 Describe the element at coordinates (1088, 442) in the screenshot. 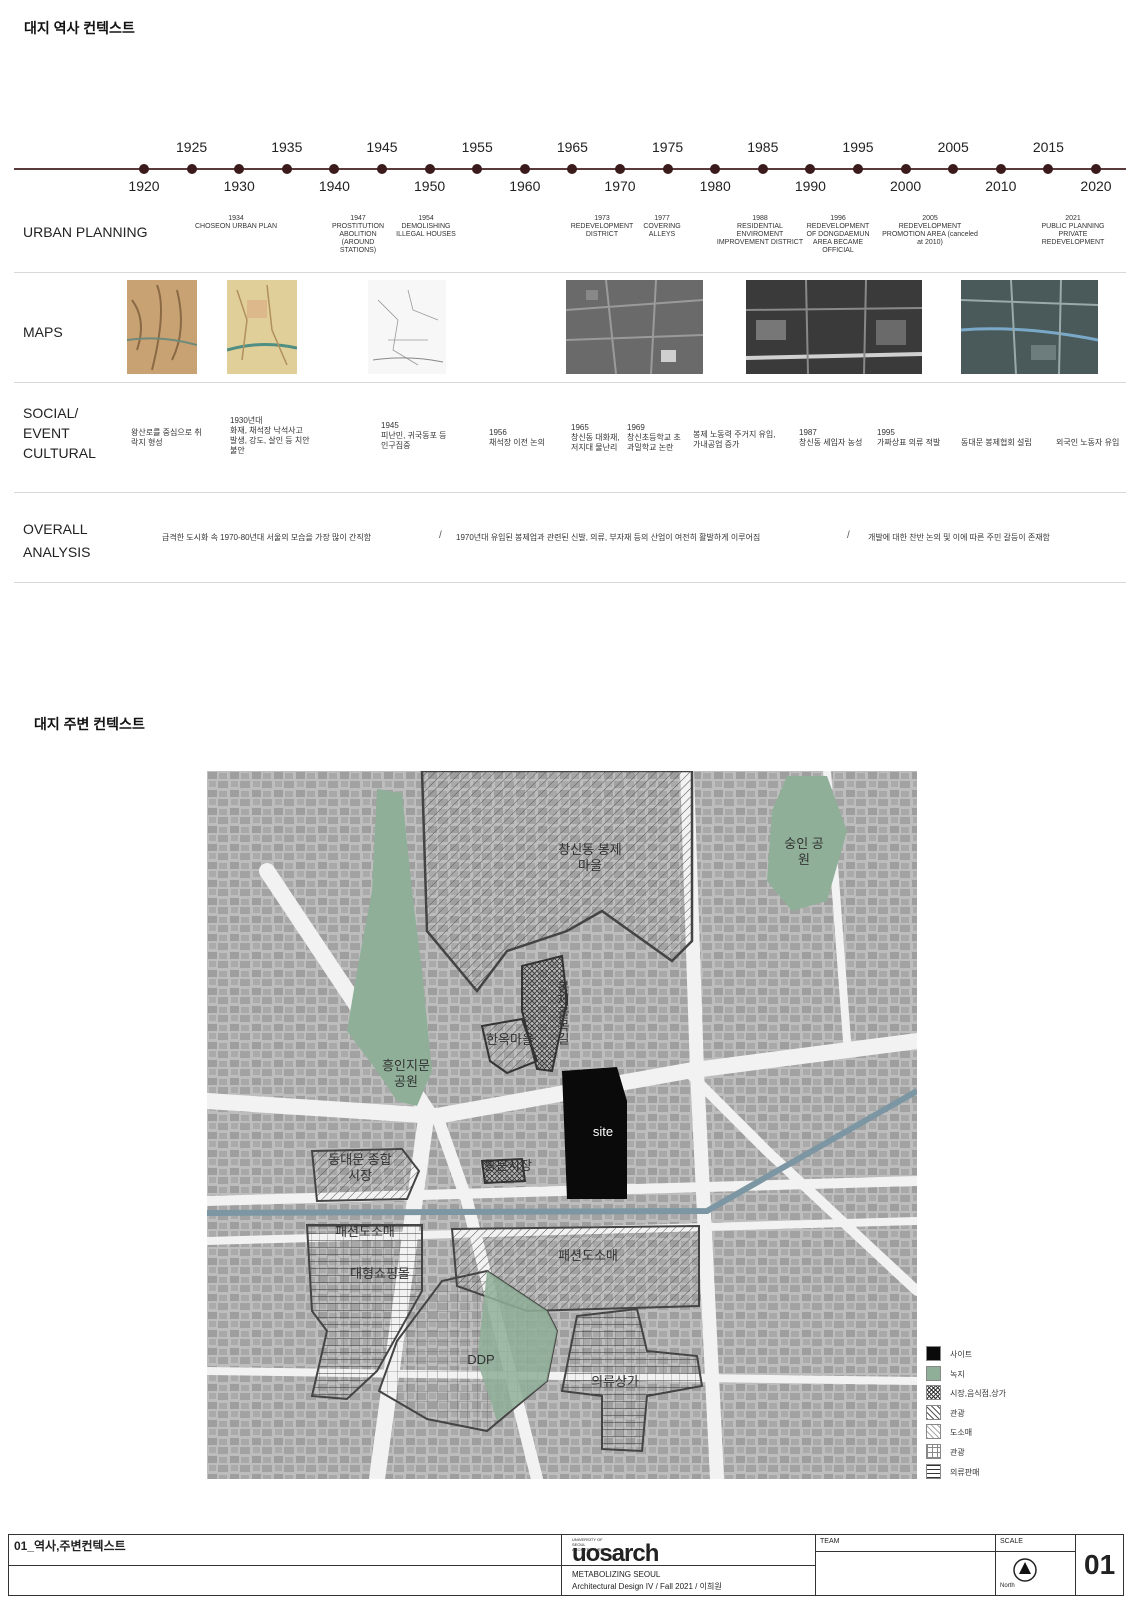

I see `social-event: 외국인 노동자 유입` at that location.